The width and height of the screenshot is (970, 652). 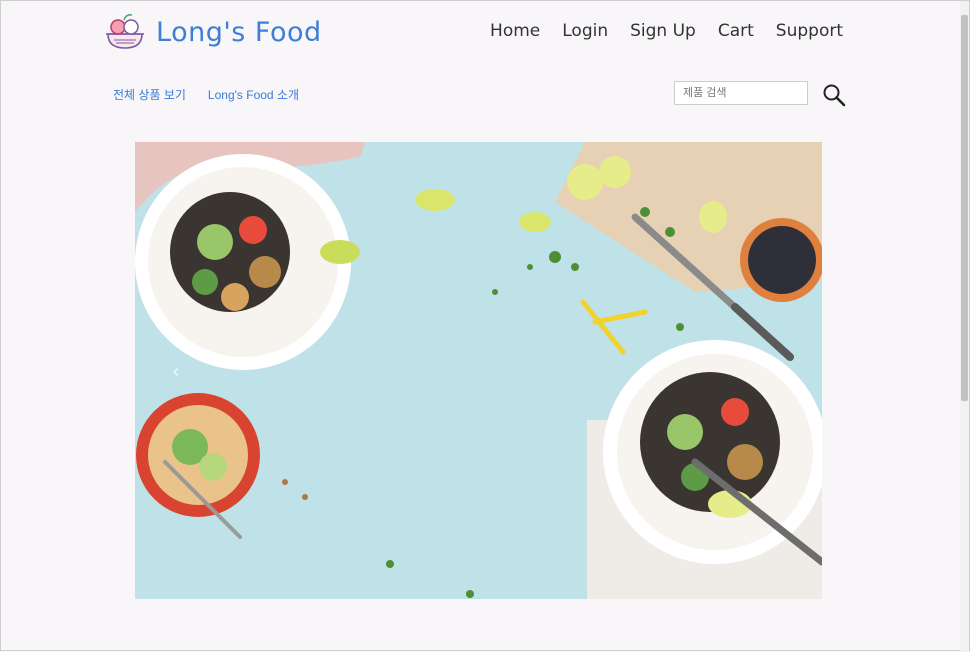 I want to click on nav-sign-up: Sign Up, so click(x=663, y=31).